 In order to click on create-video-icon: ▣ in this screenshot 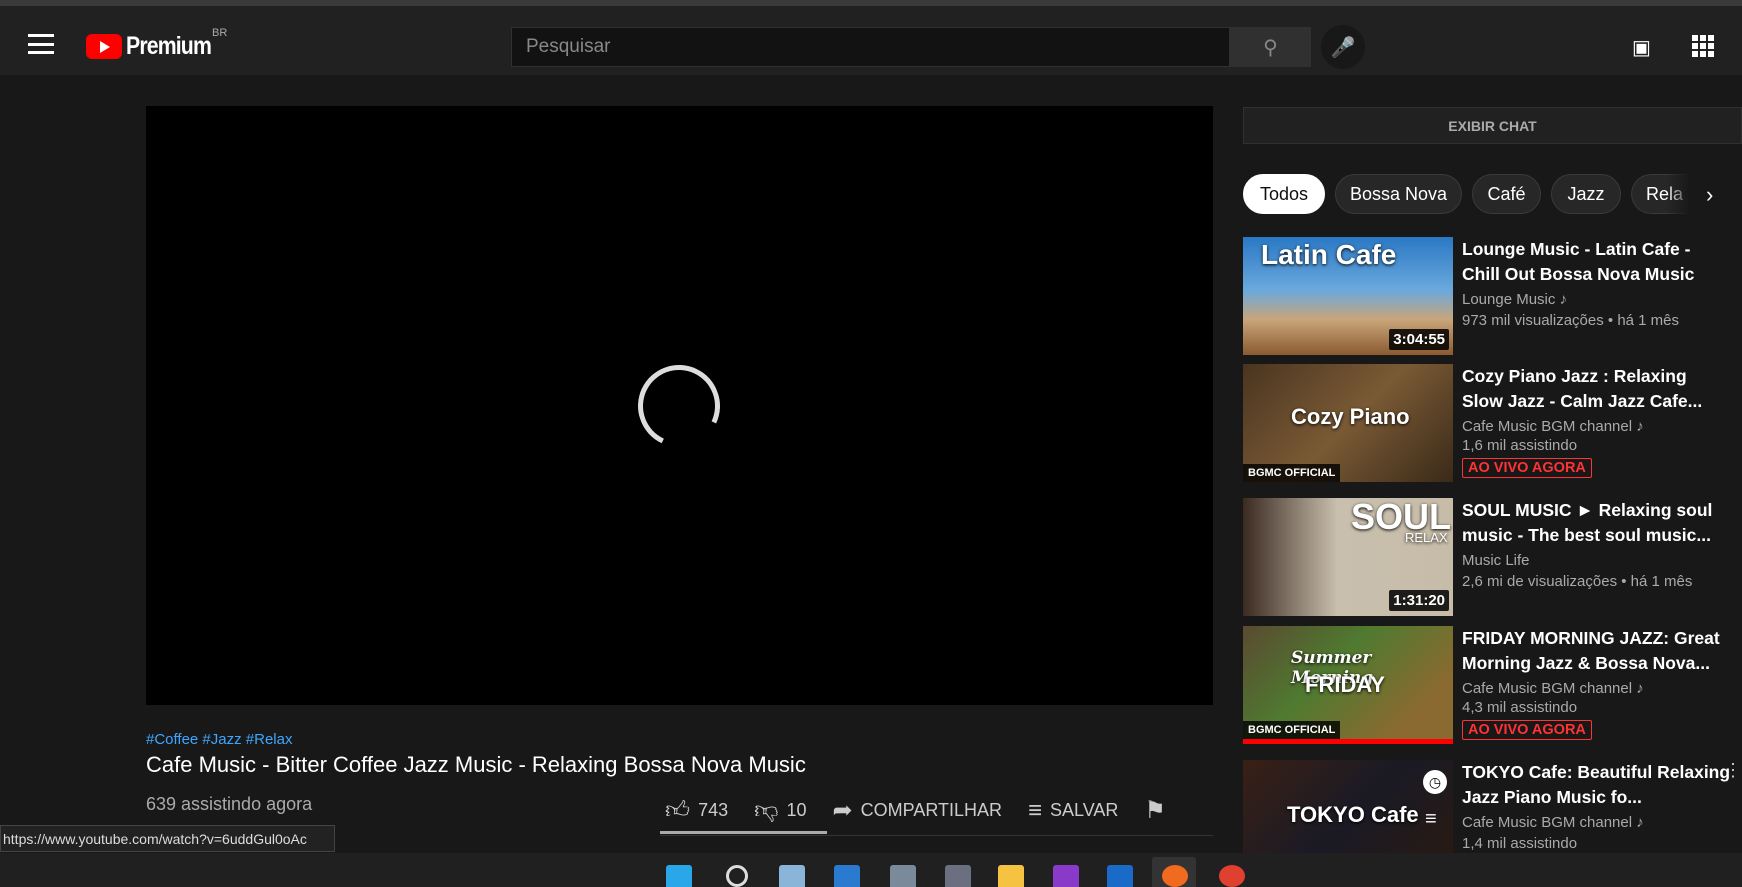, I will do `click(1641, 47)`.